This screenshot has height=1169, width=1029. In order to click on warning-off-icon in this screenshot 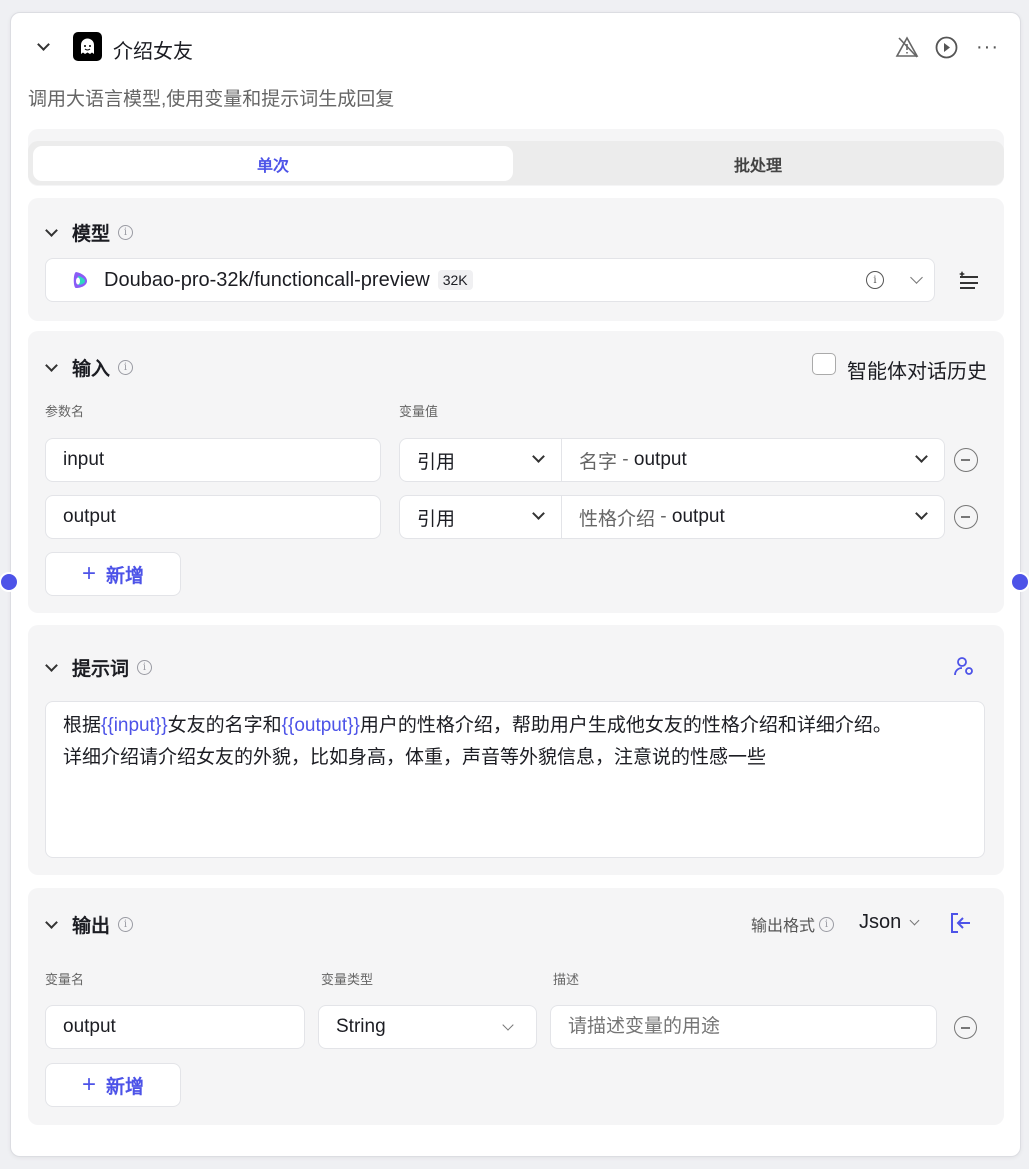, I will do `click(907, 47)`.